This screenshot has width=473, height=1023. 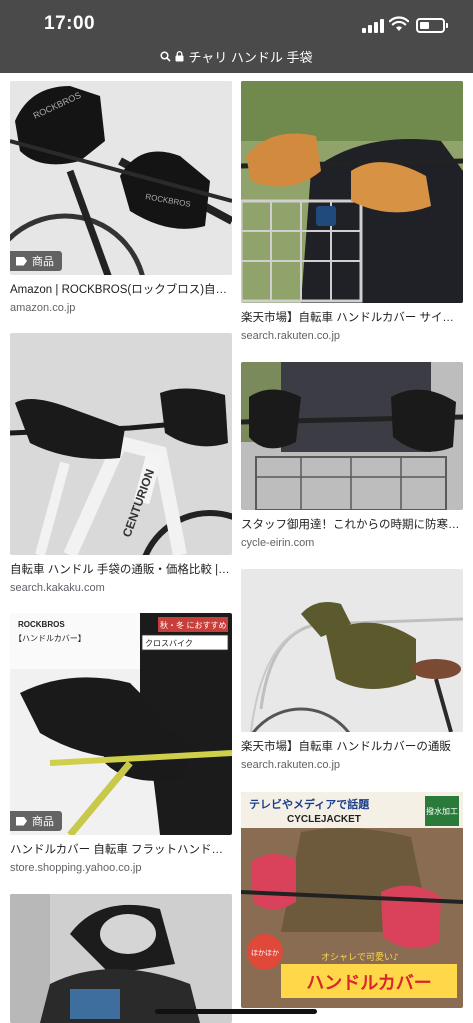 I want to click on ad-headline-text: テレビやメディアで話題, so click(x=309, y=804).